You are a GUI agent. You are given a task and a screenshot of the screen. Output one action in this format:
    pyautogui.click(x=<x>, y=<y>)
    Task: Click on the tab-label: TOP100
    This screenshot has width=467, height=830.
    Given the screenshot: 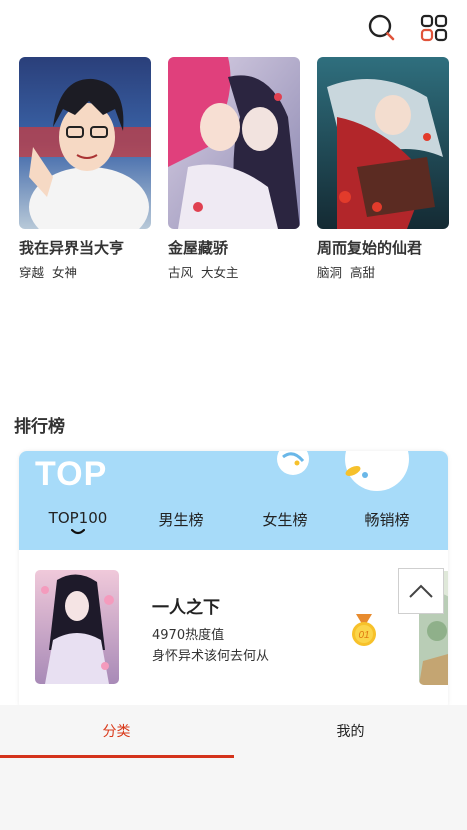 What is the action you would take?
    pyautogui.click(x=78, y=518)
    